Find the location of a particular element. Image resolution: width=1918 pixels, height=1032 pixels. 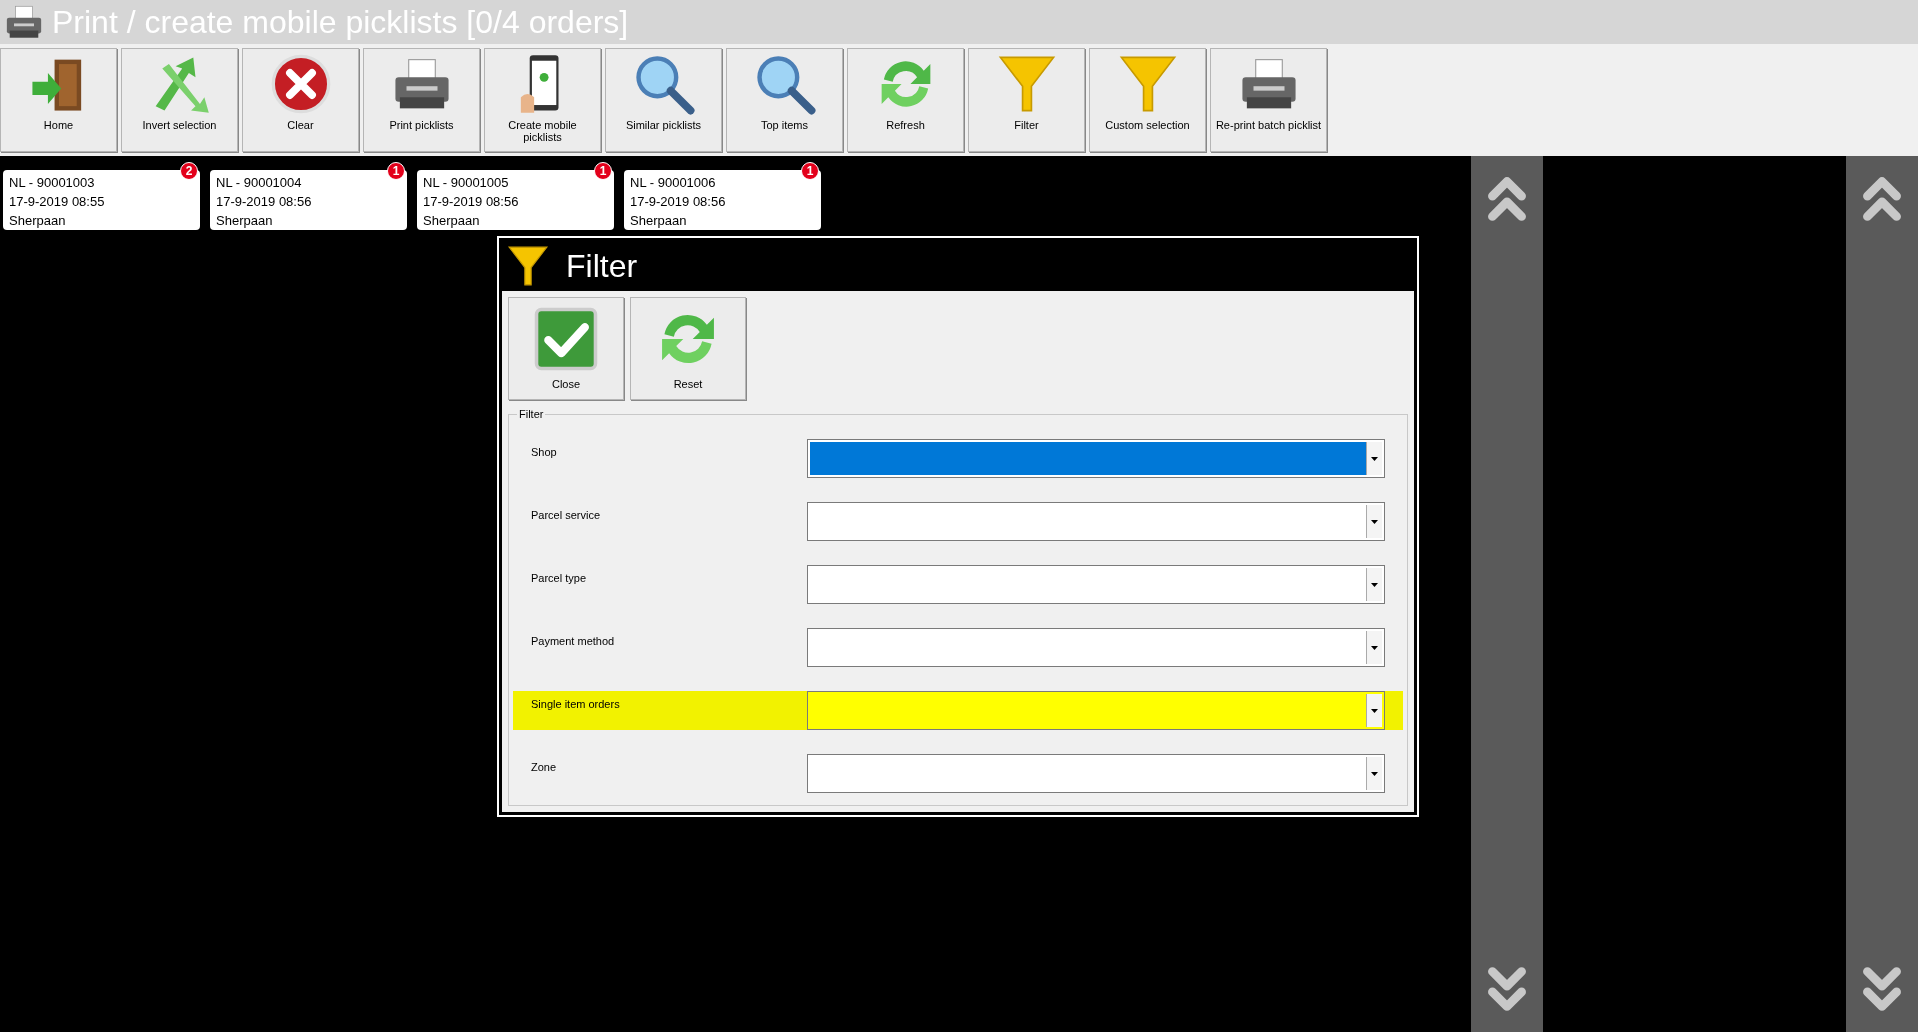

clear-icon is located at coordinates (300, 84).